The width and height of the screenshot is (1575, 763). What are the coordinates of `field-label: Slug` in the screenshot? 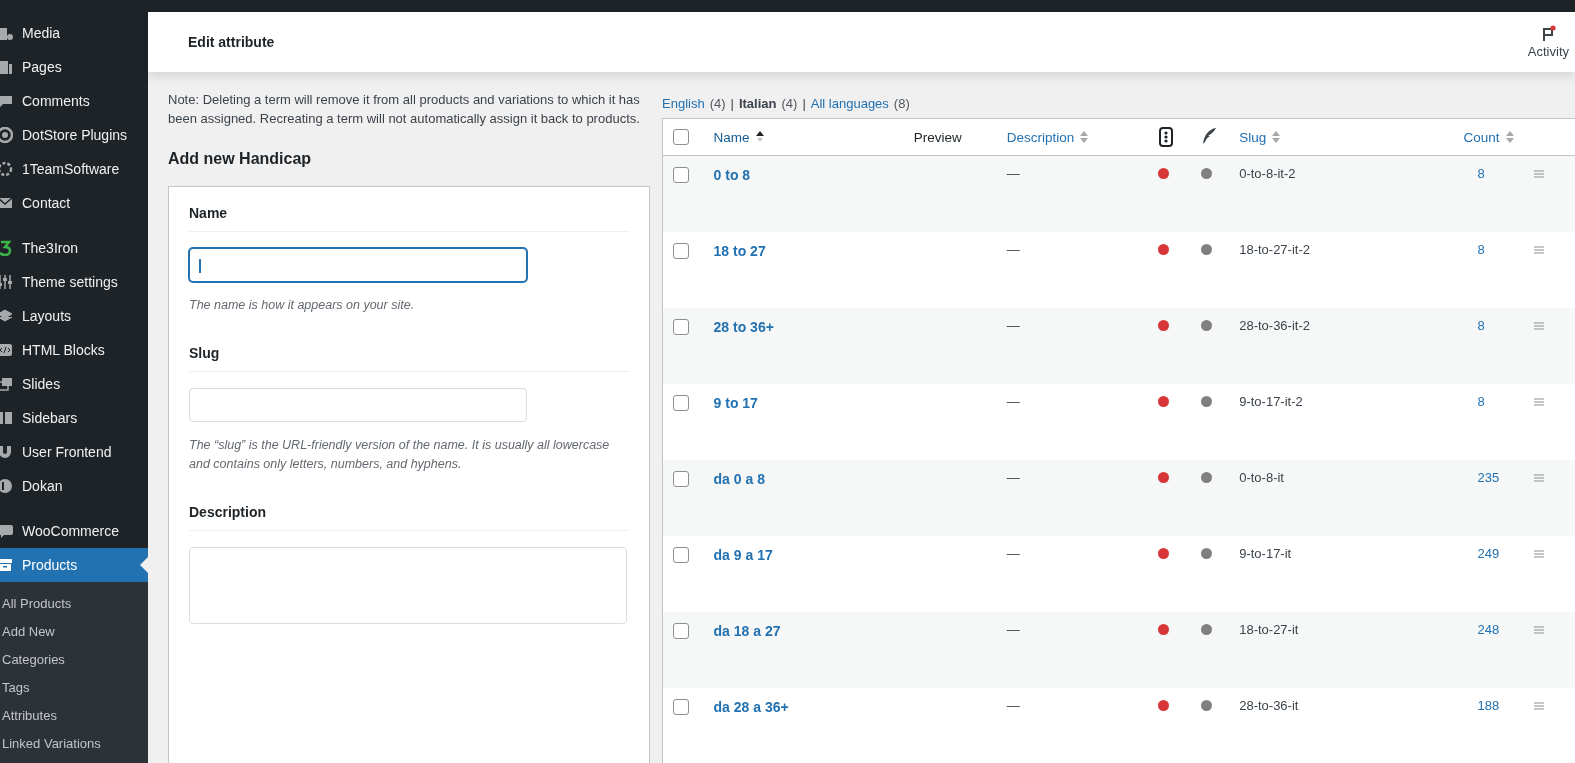 It's located at (409, 358).